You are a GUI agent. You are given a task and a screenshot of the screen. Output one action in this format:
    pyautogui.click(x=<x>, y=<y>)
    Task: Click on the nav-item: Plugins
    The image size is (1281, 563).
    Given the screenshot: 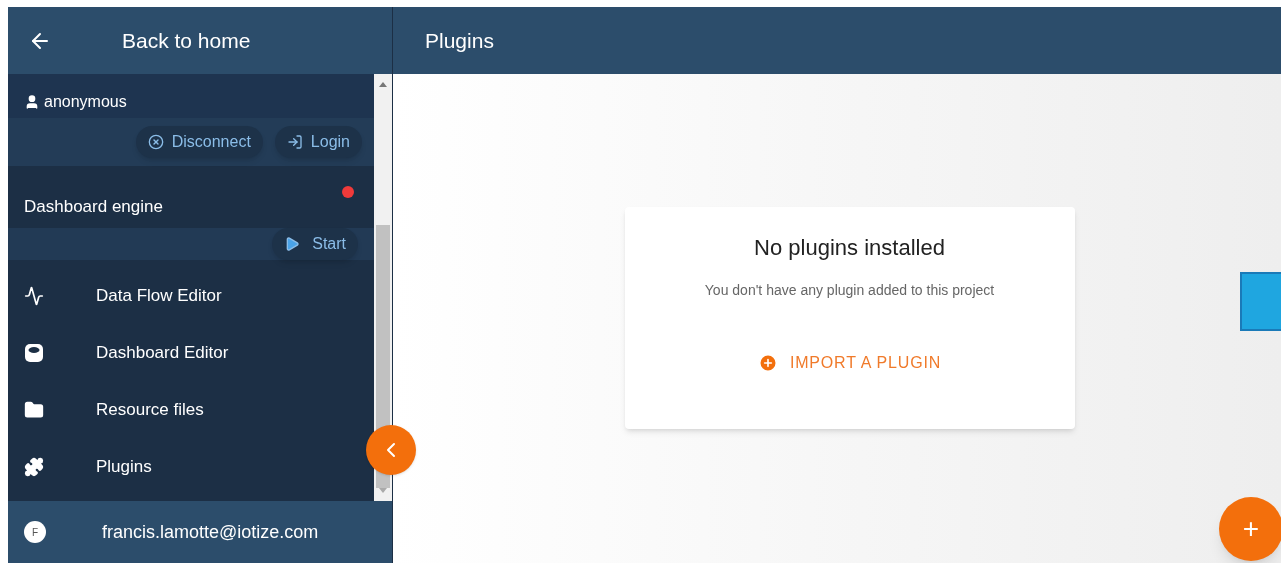 What is the action you would take?
    pyautogui.click(x=88, y=467)
    